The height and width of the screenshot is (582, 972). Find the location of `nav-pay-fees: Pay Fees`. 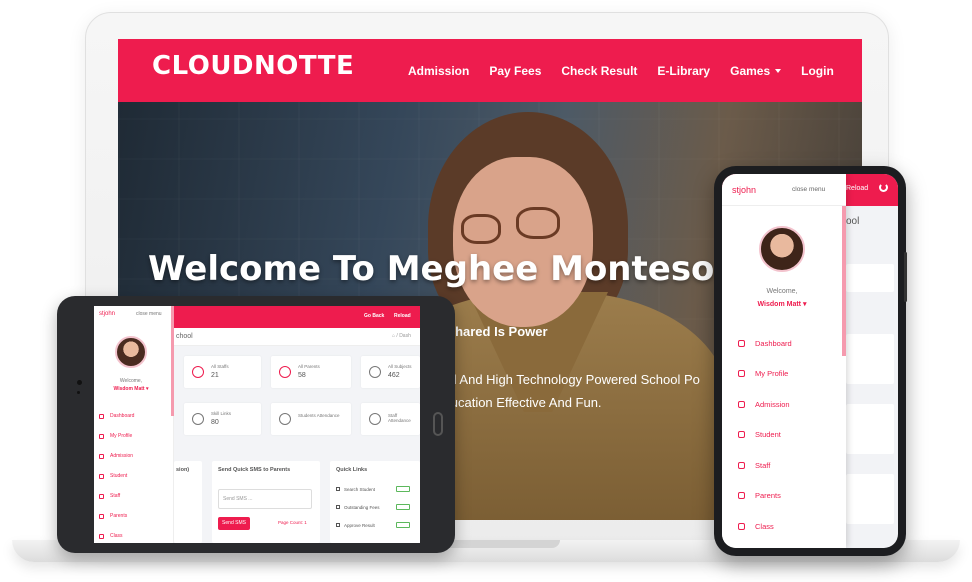

nav-pay-fees: Pay Fees is located at coordinates (515, 71).